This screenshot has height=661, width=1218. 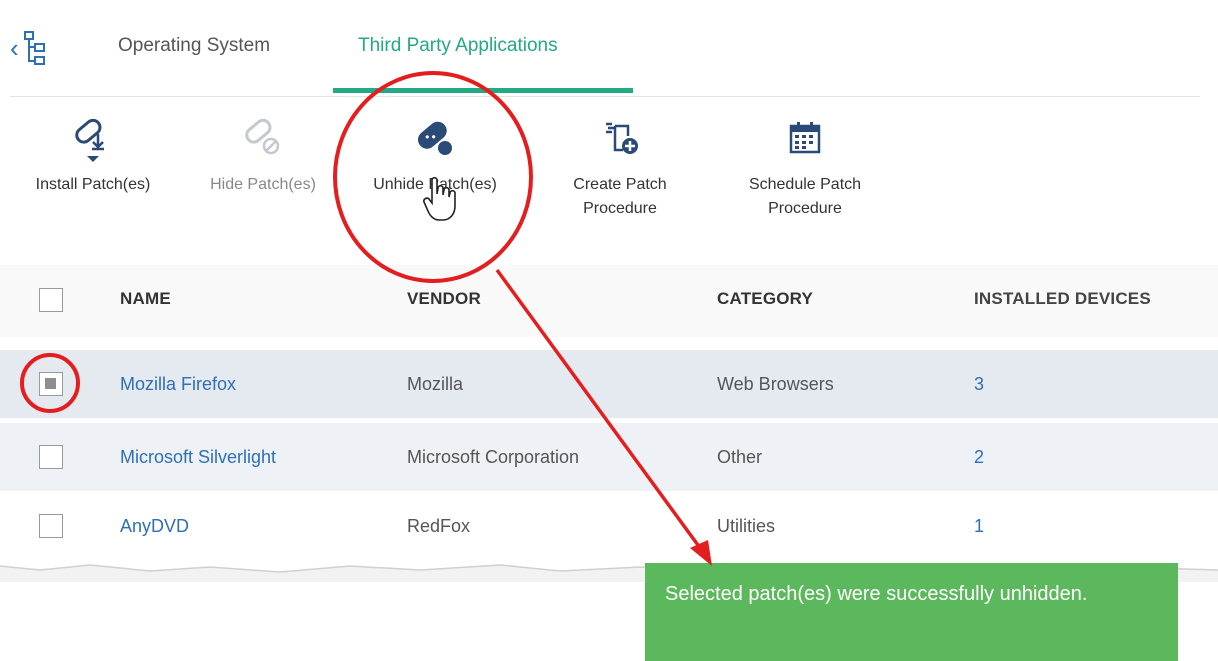 I want to click on create-patch-procedure-label-line1: Create Patch, so click(x=620, y=184).